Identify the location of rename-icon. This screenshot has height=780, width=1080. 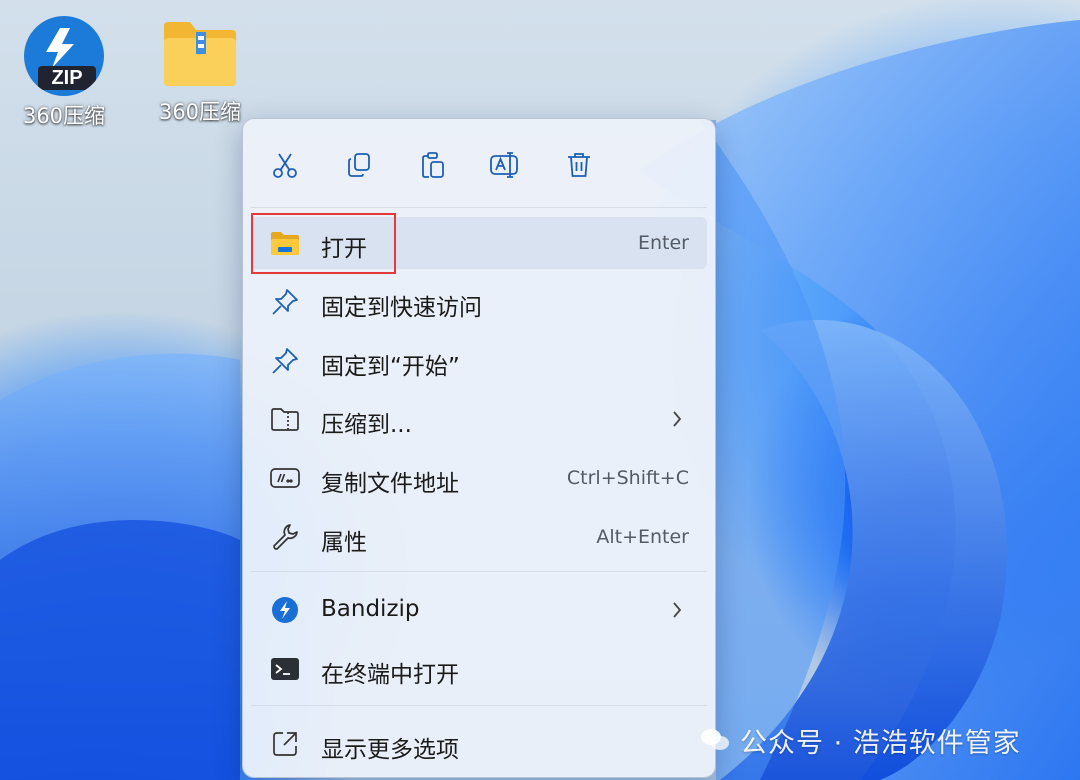
(504, 165).